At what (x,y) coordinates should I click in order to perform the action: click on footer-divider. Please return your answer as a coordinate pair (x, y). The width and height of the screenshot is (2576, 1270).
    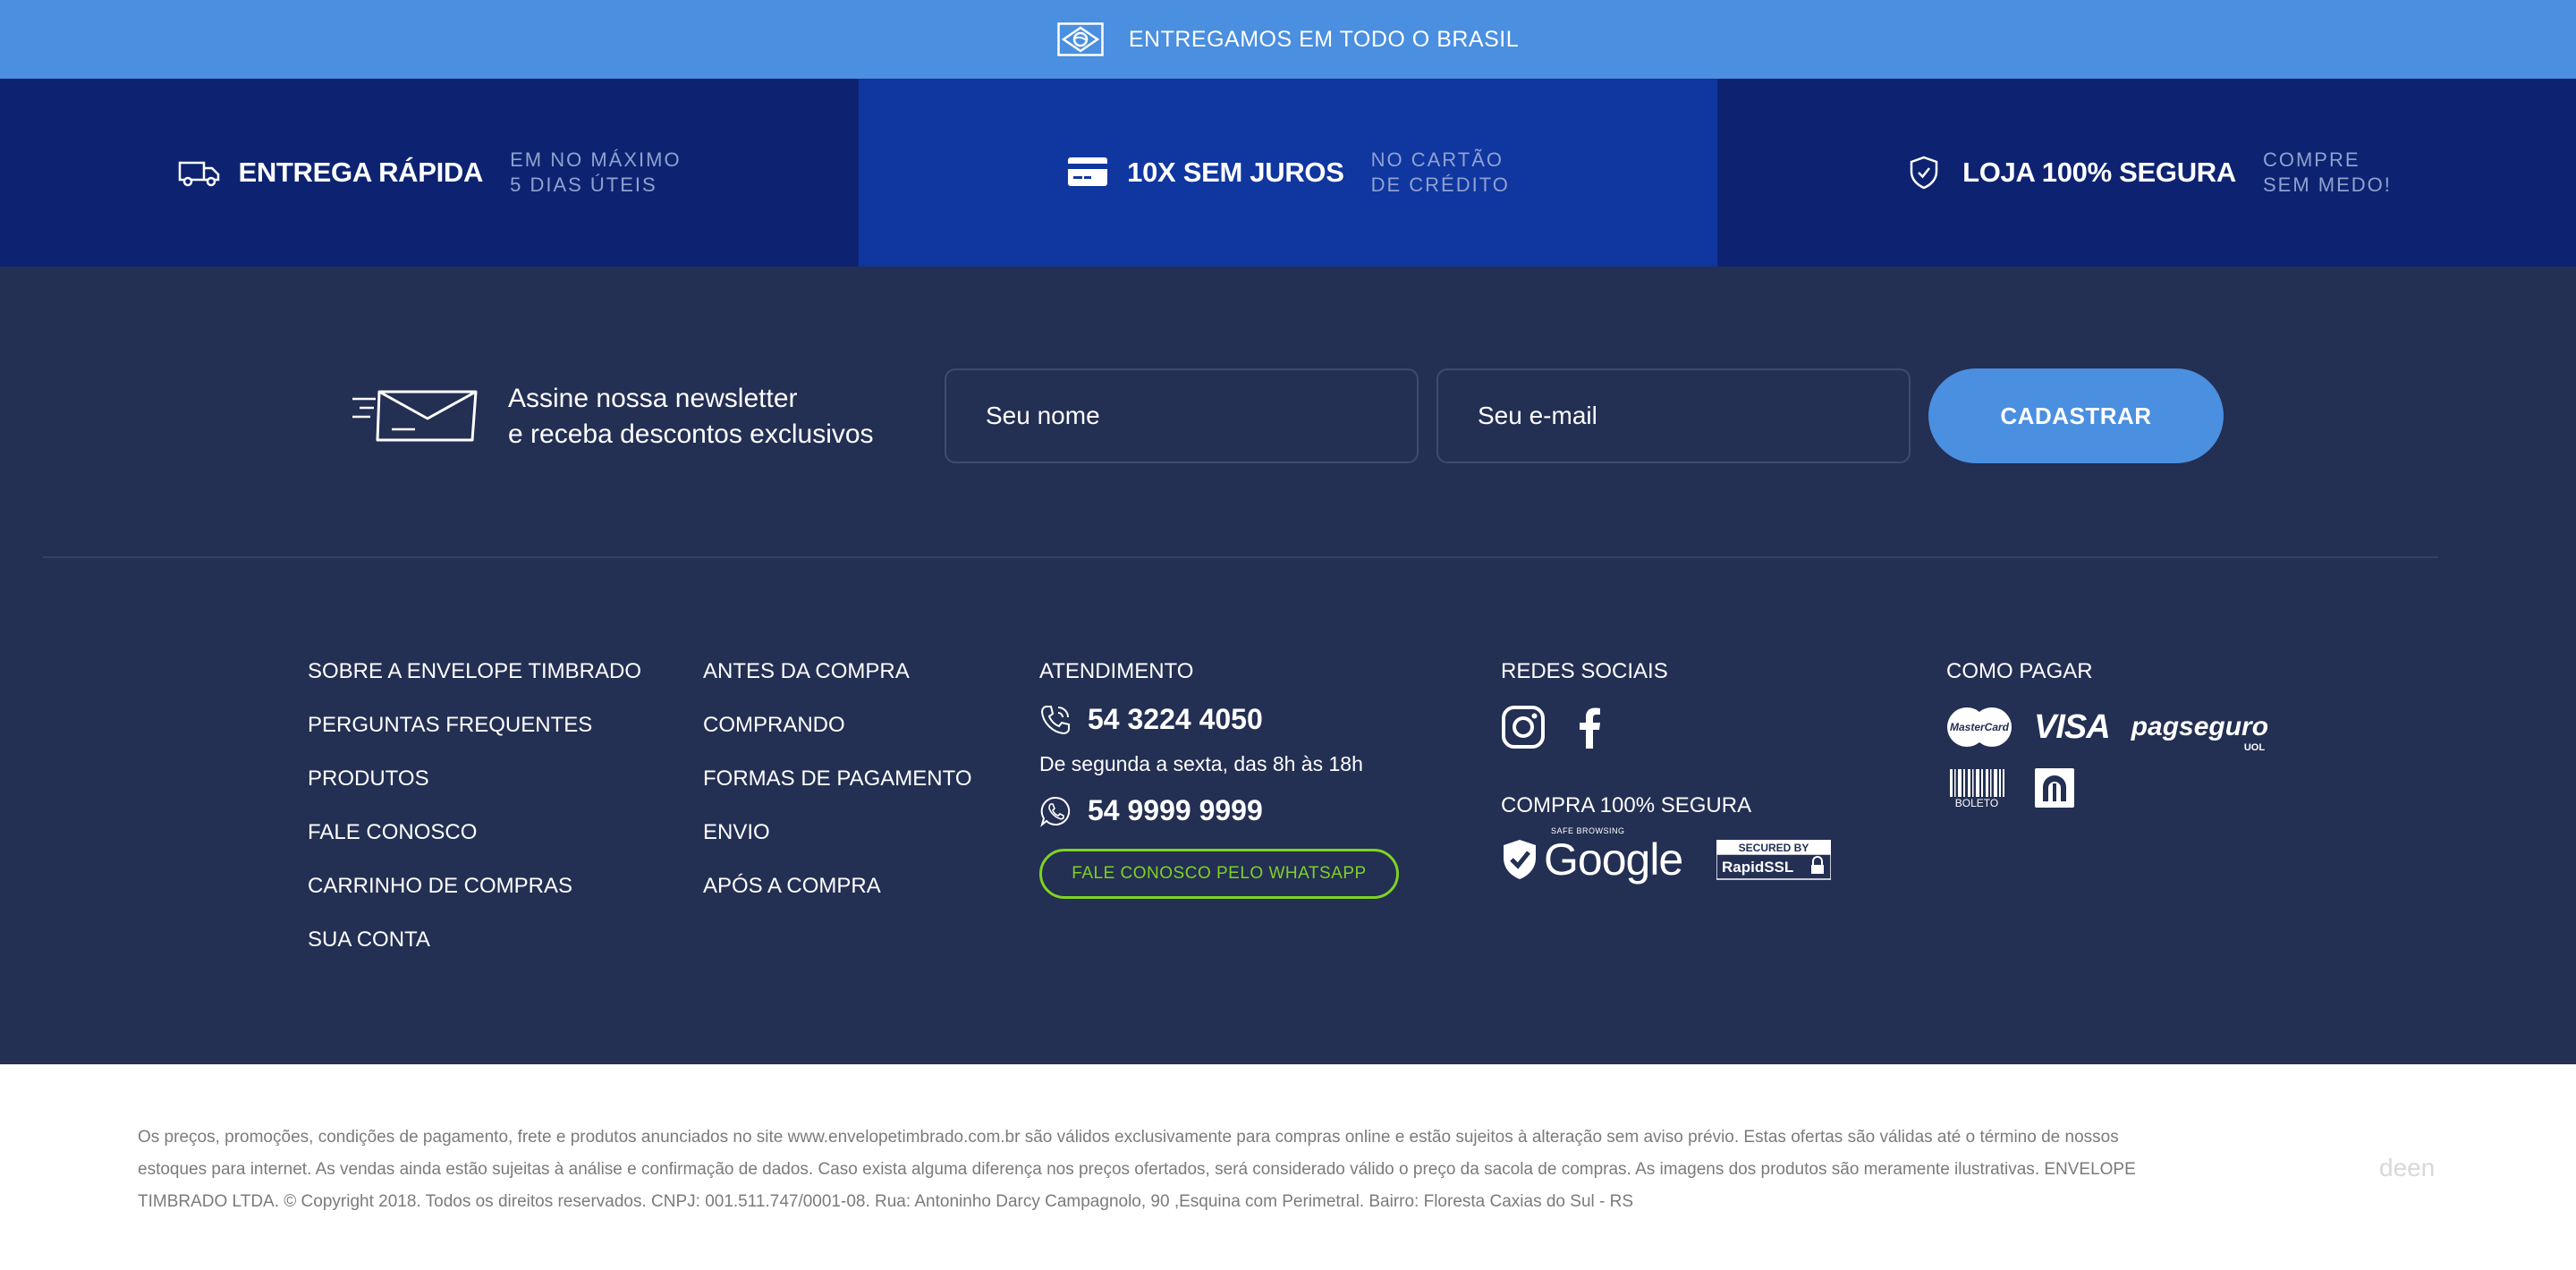
    Looking at the image, I should click on (1240, 557).